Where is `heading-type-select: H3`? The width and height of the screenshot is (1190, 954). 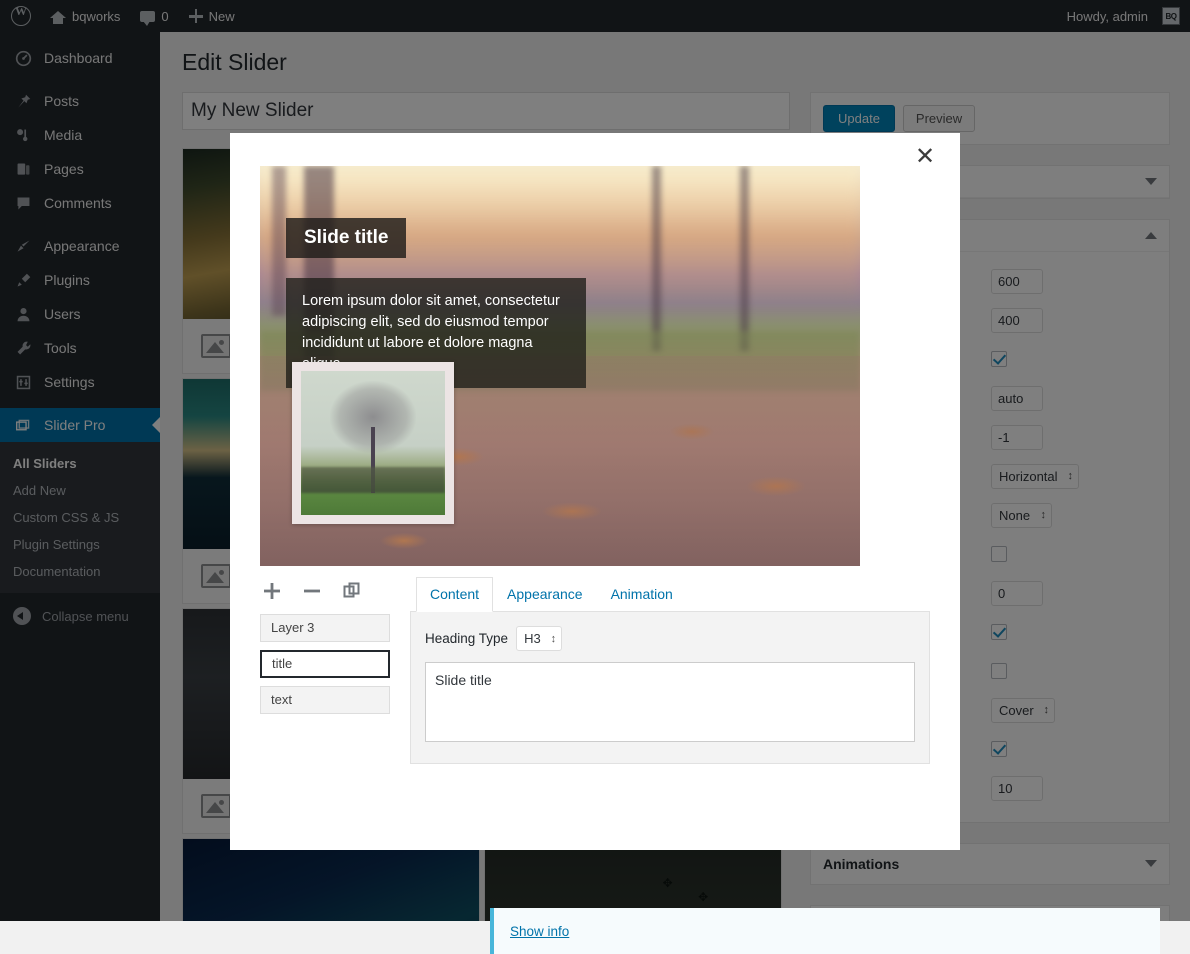
heading-type-select: H3 is located at coordinates (539, 638).